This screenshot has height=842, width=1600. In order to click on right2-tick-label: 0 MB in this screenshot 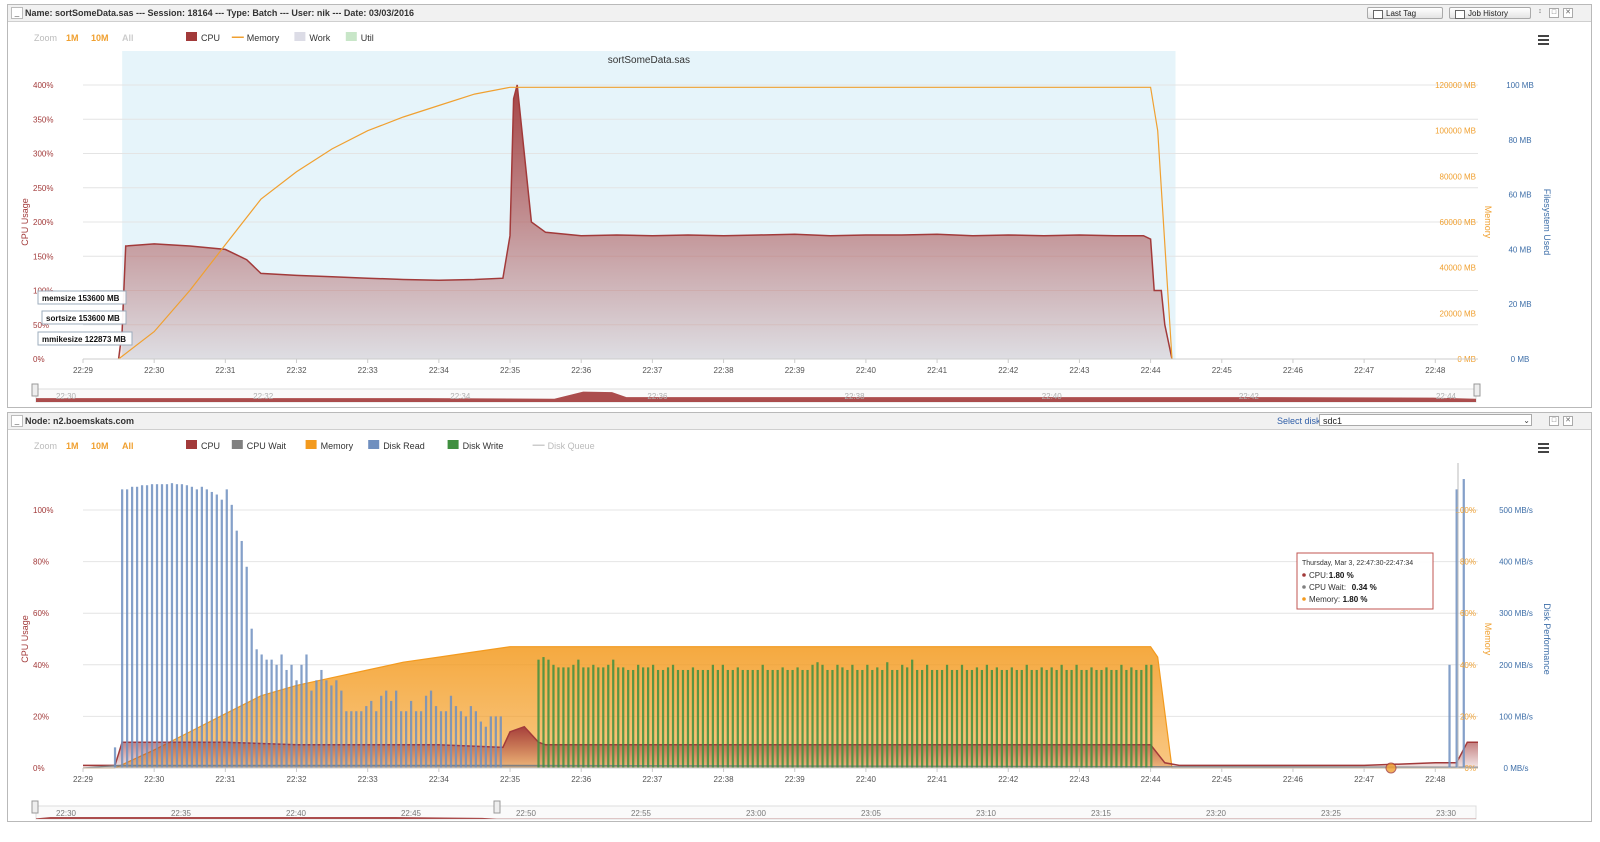, I will do `click(1520, 359)`.